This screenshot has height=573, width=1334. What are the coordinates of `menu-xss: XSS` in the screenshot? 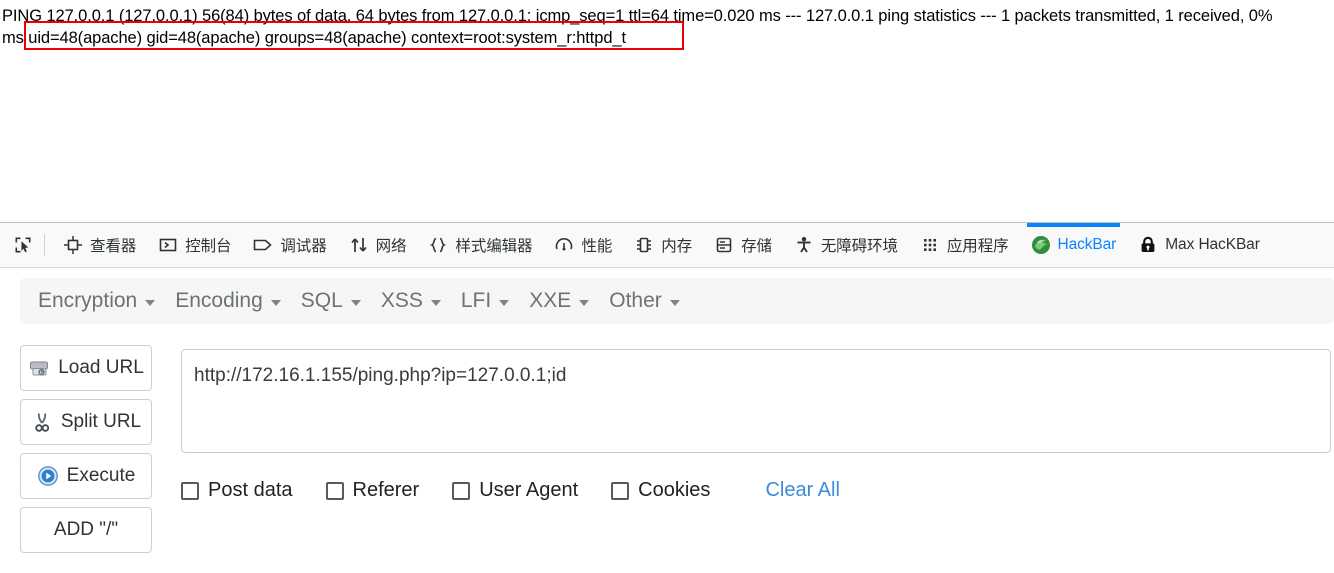 It's located at (417, 301).